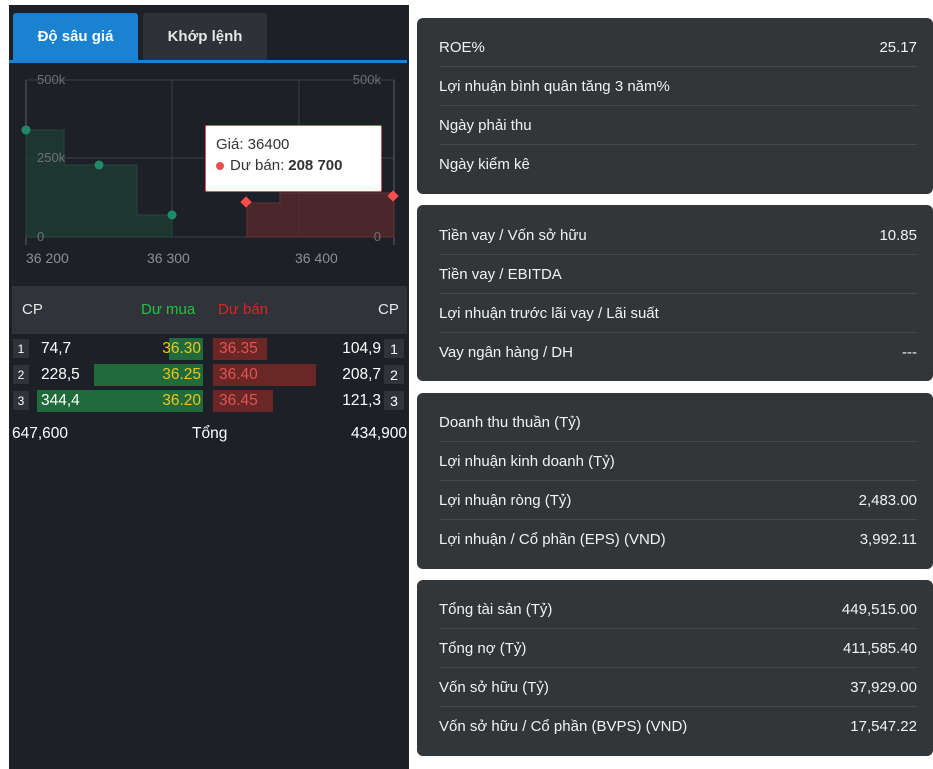  Describe the element at coordinates (909, 352) in the screenshot. I see `metric-value: ---` at that location.